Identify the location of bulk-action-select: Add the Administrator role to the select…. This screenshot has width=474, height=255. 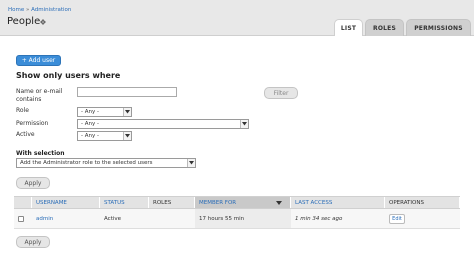
(106, 163).